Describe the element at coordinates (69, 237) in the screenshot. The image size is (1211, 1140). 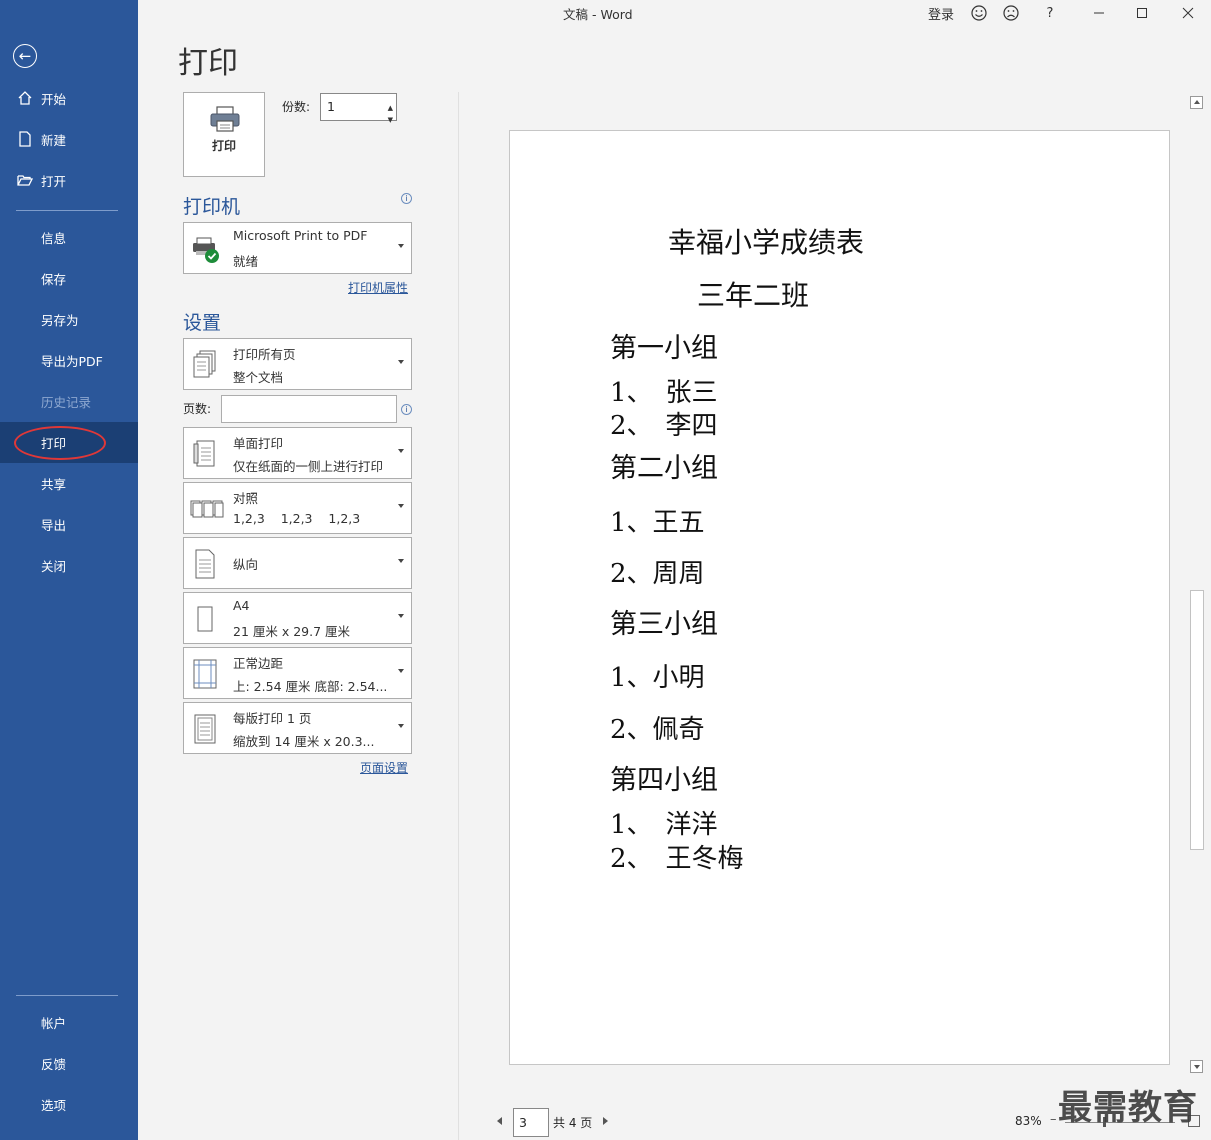
I see `sidebar-item-info: 信息` at that location.